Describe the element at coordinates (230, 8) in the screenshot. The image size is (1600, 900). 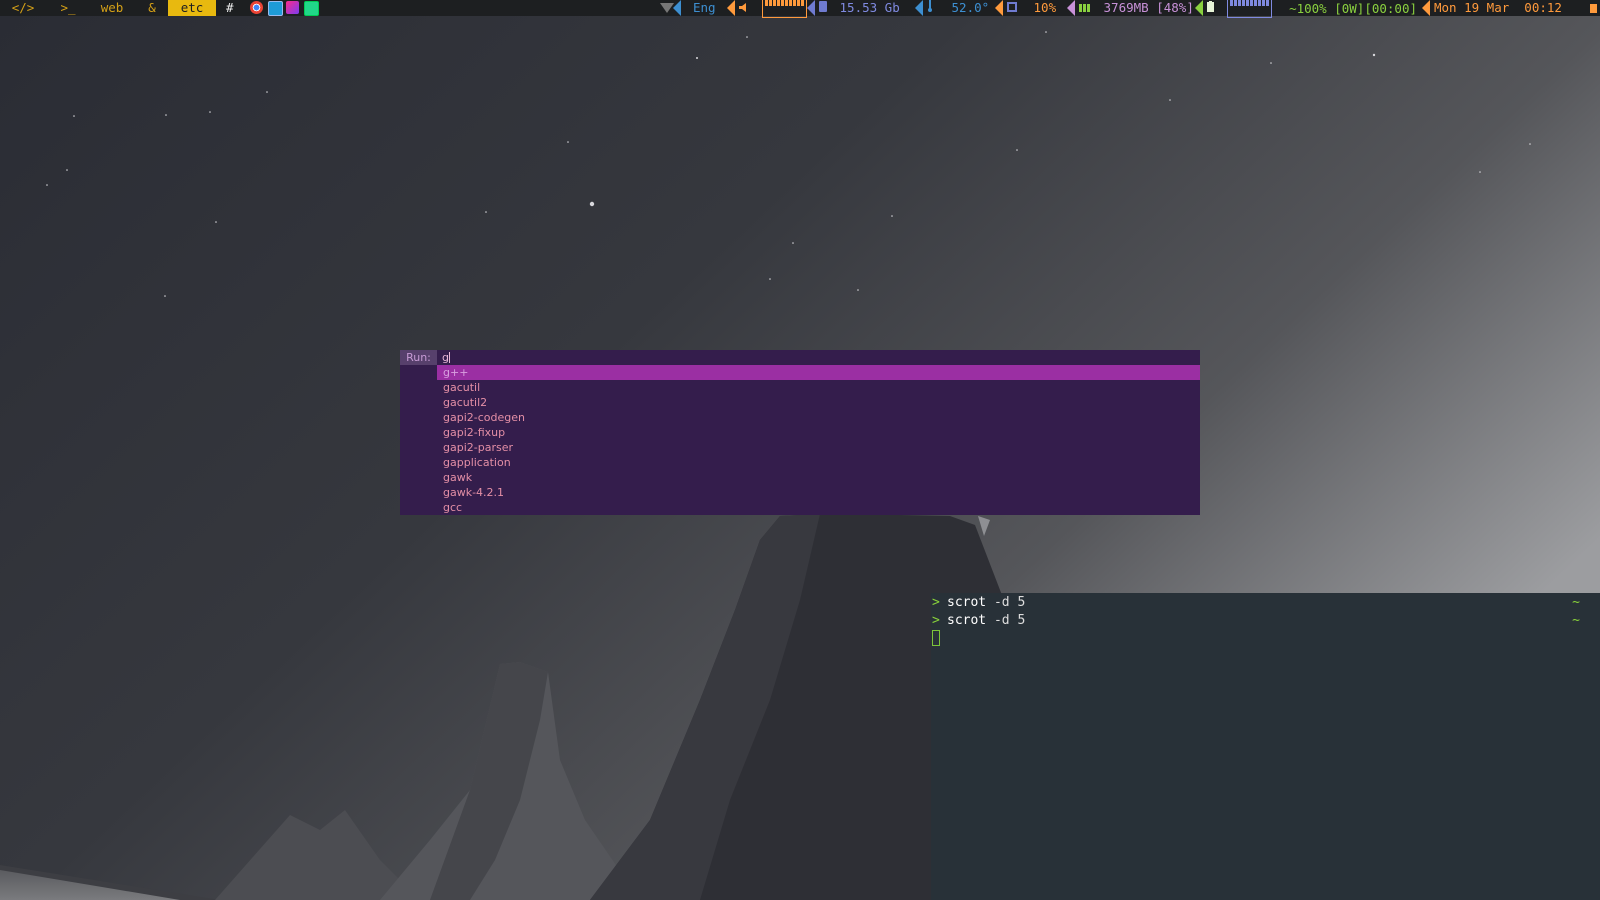
I see `layout-indicator: #` at that location.